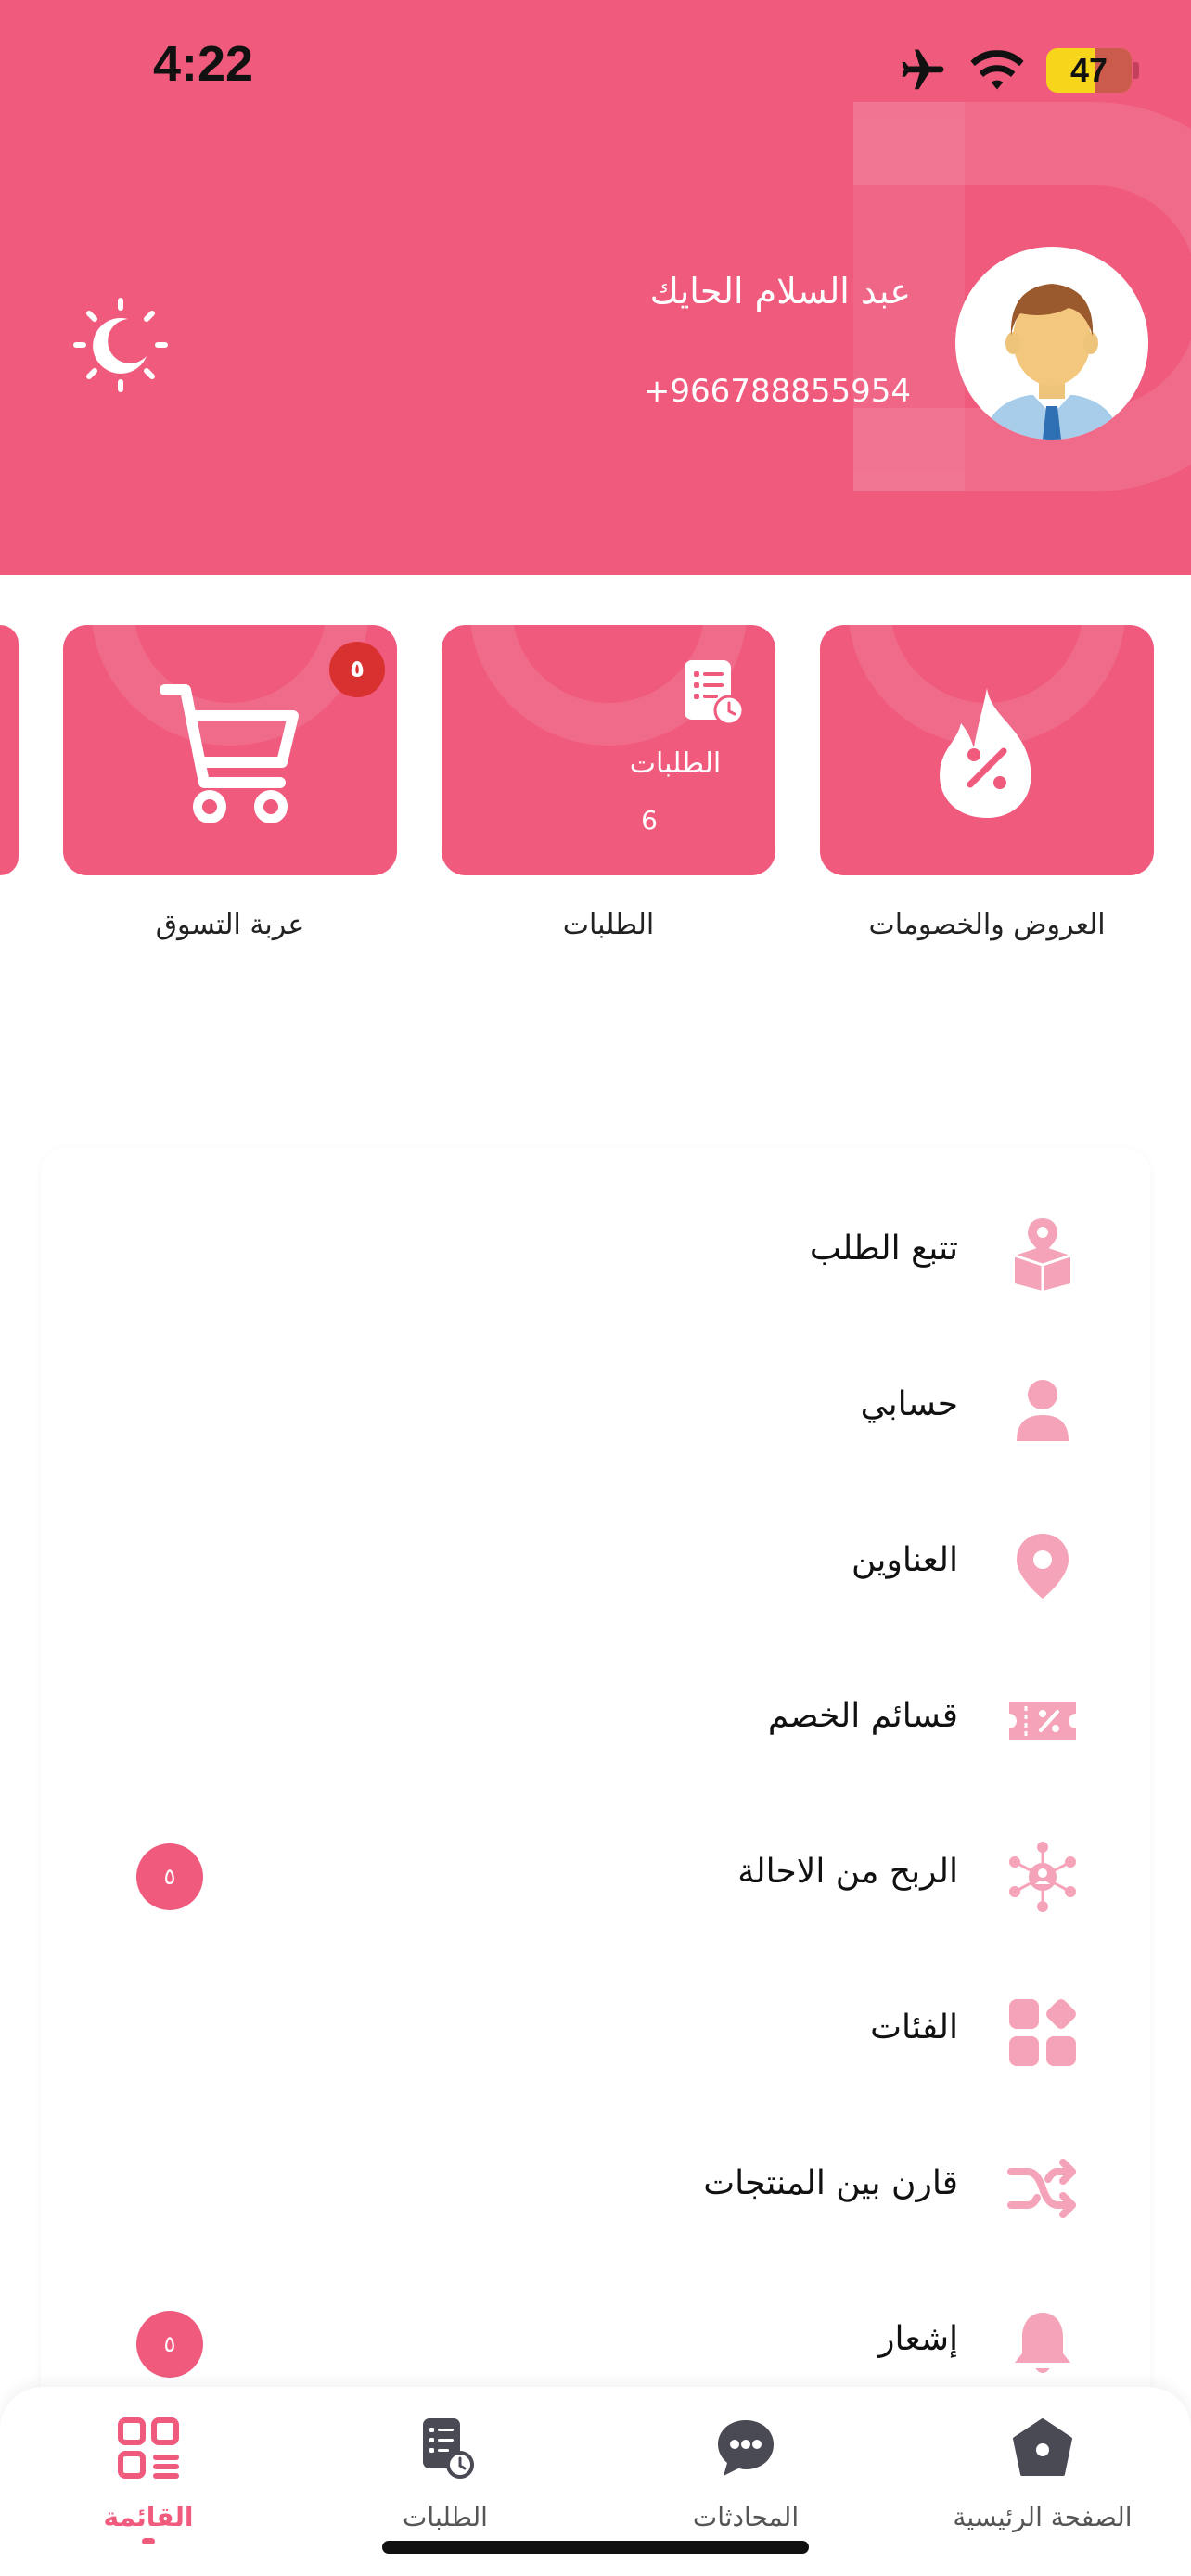  What do you see at coordinates (987, 925) in the screenshot?
I see `offers-card-label: العروض والخصومات` at bounding box center [987, 925].